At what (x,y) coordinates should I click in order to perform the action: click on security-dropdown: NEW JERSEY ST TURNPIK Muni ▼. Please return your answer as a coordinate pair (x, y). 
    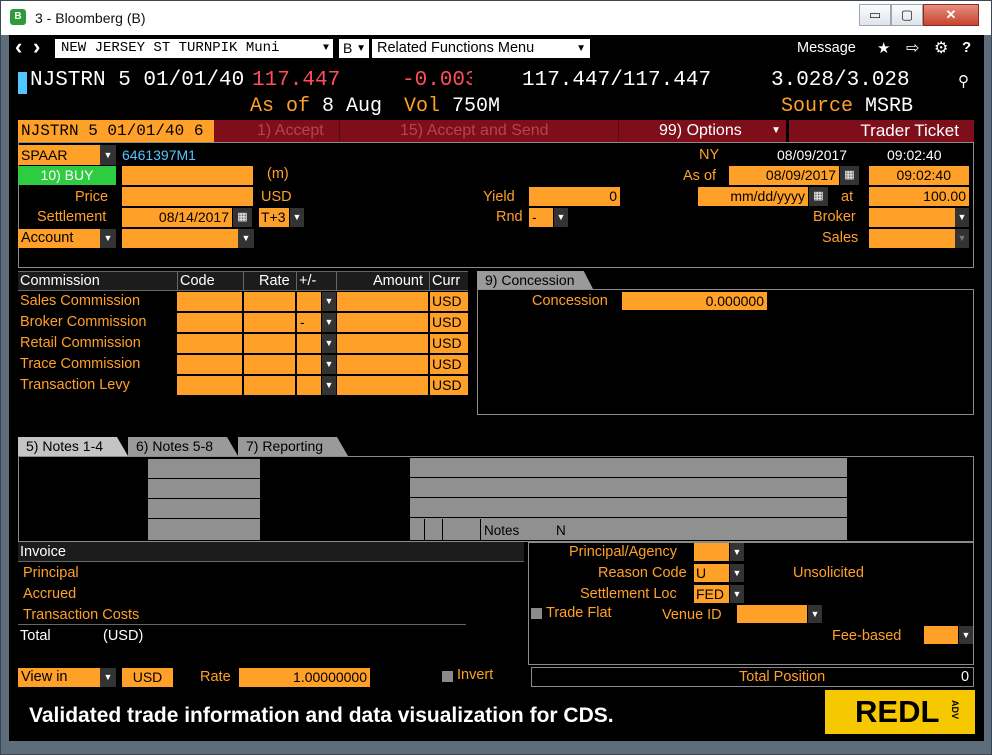
    Looking at the image, I should click on (194, 48).